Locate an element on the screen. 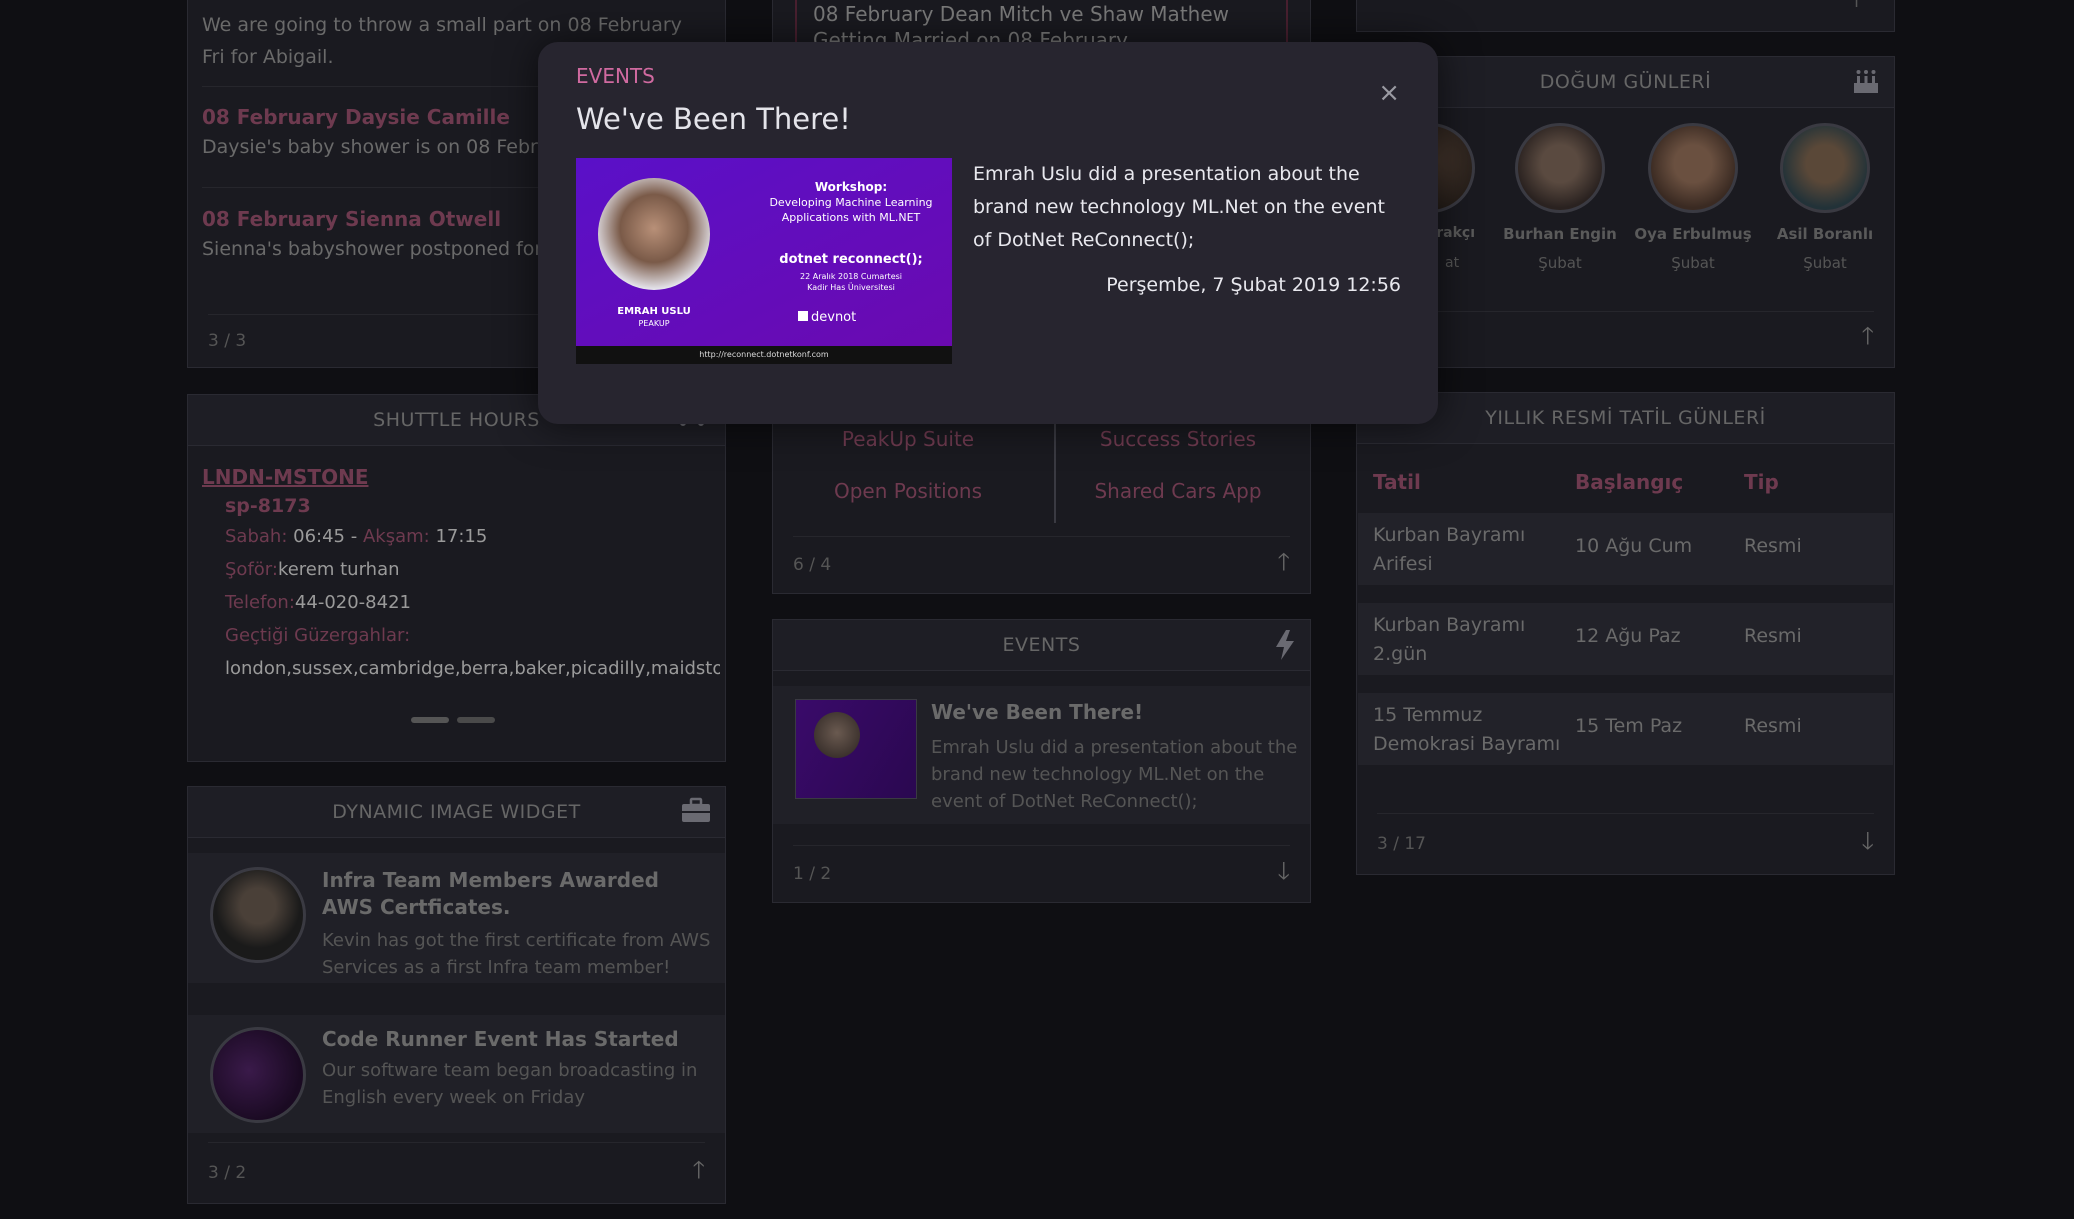  events-title: EVENTS is located at coordinates (1041, 645).